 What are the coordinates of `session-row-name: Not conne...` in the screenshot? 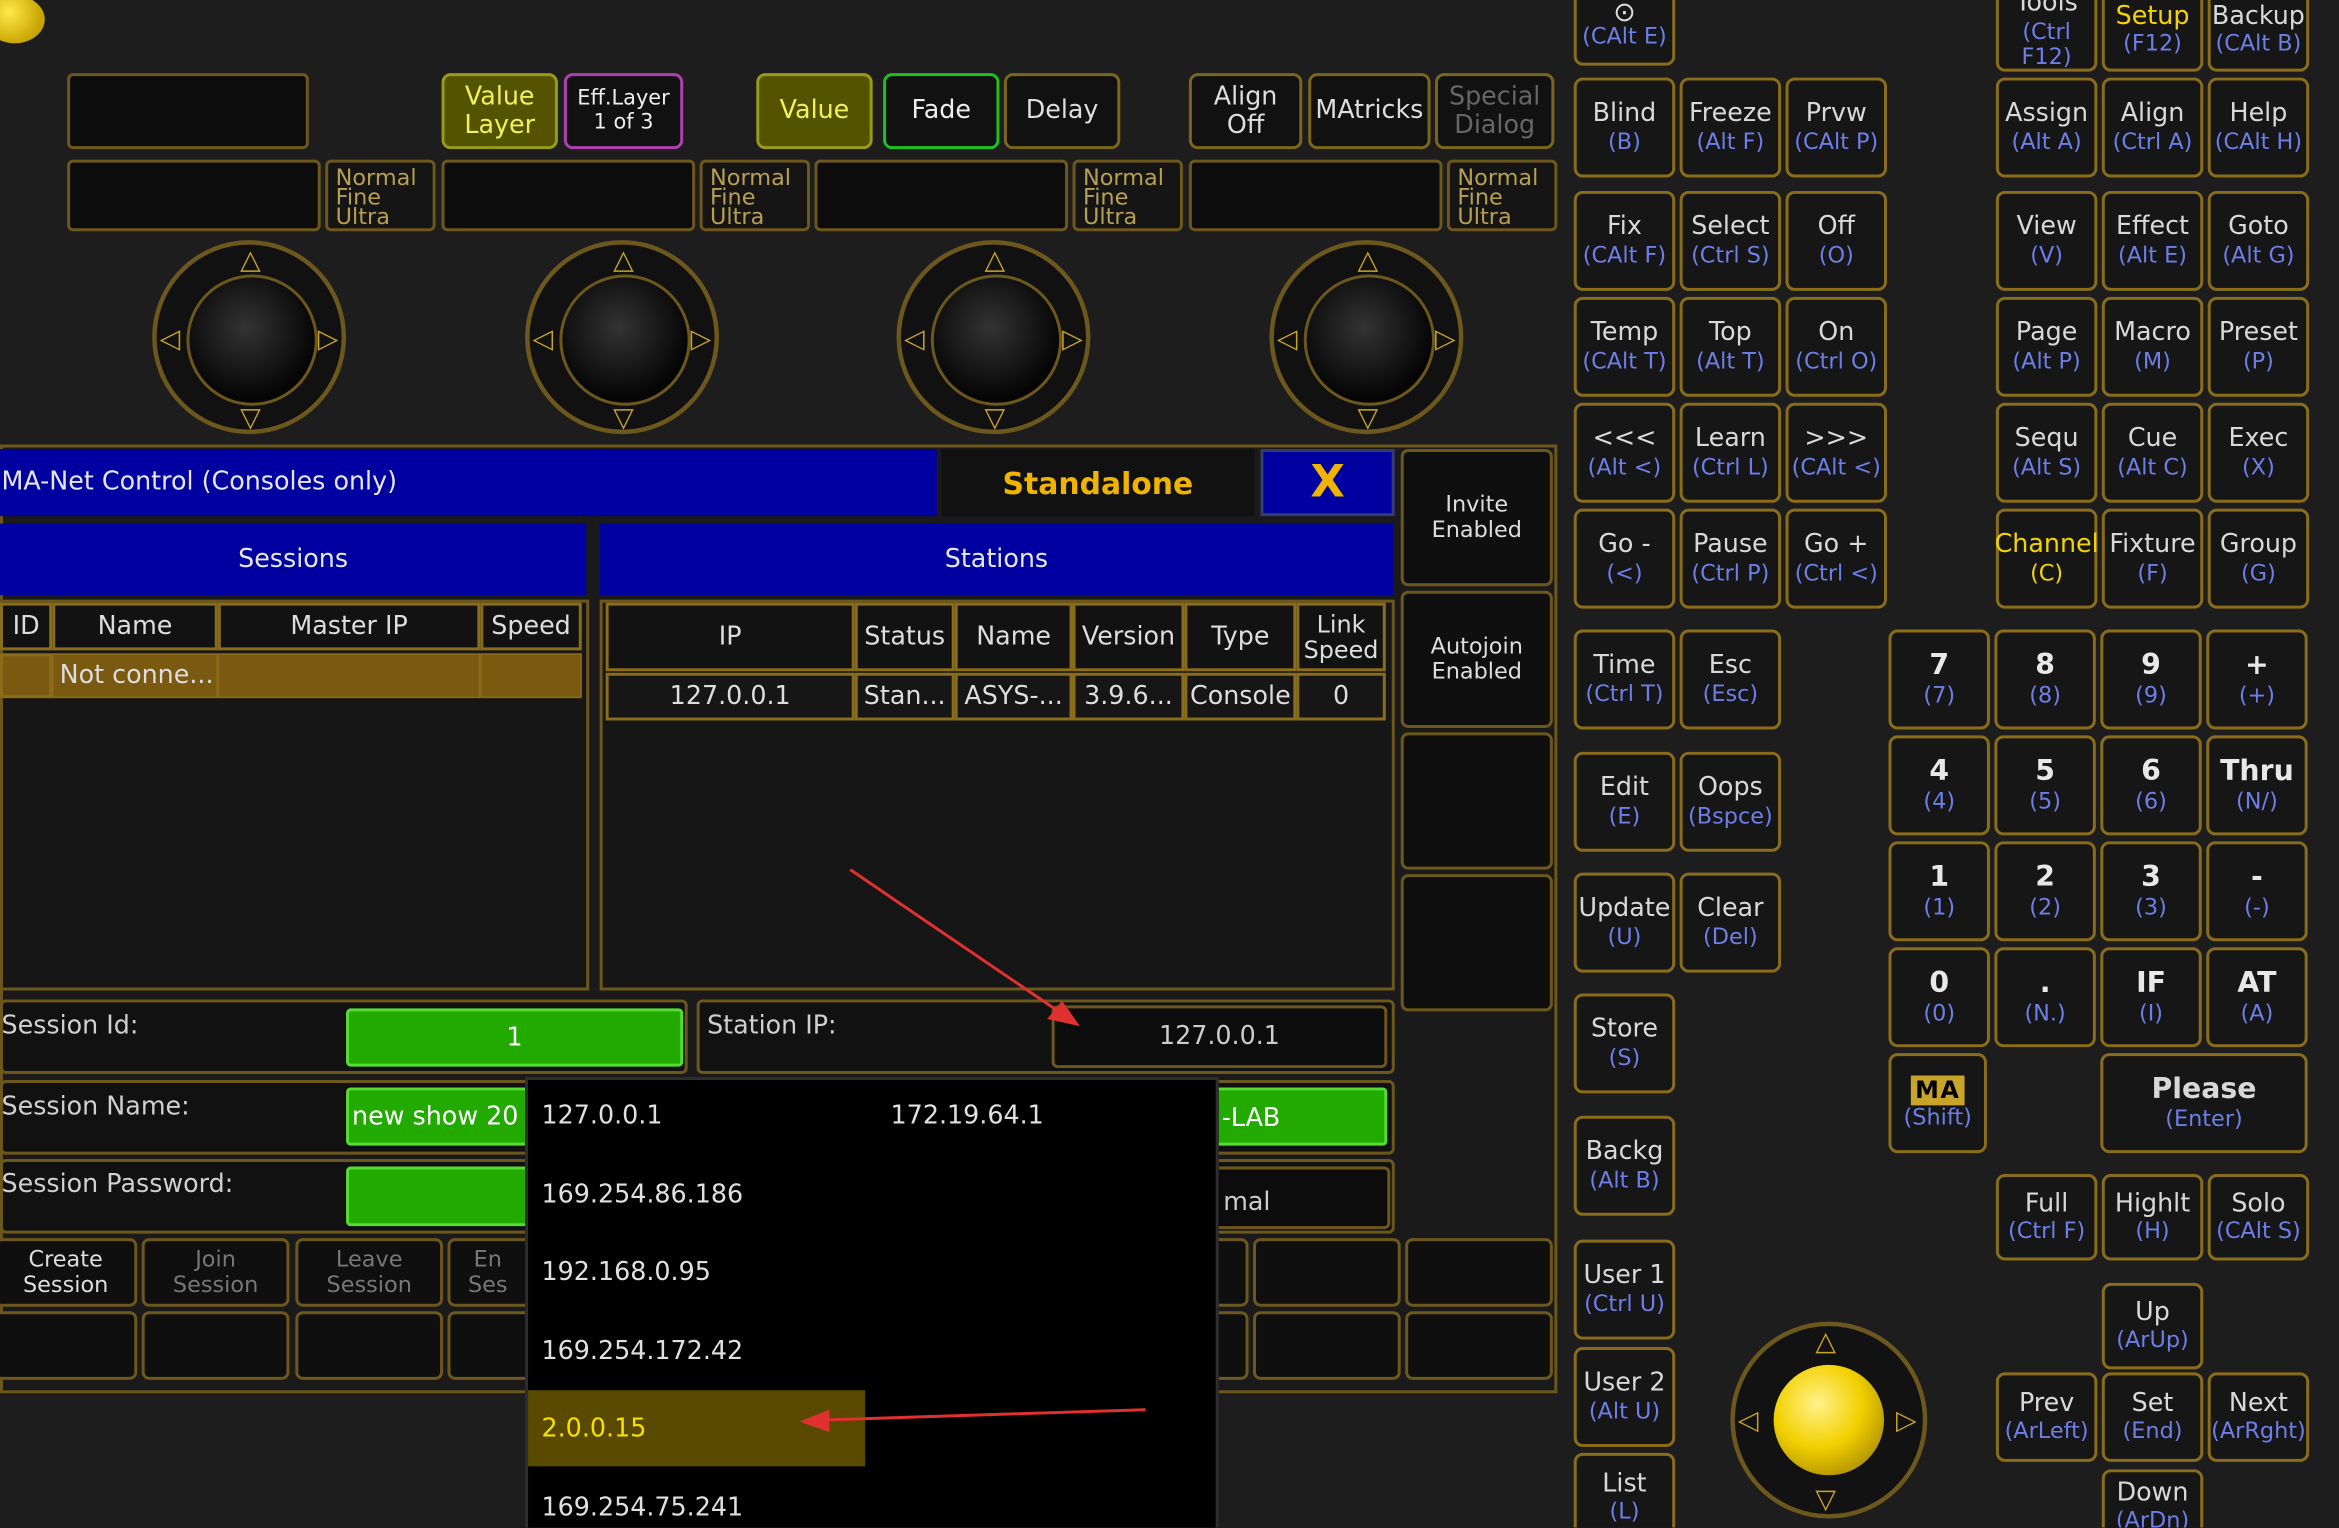 It's located at (135, 676).